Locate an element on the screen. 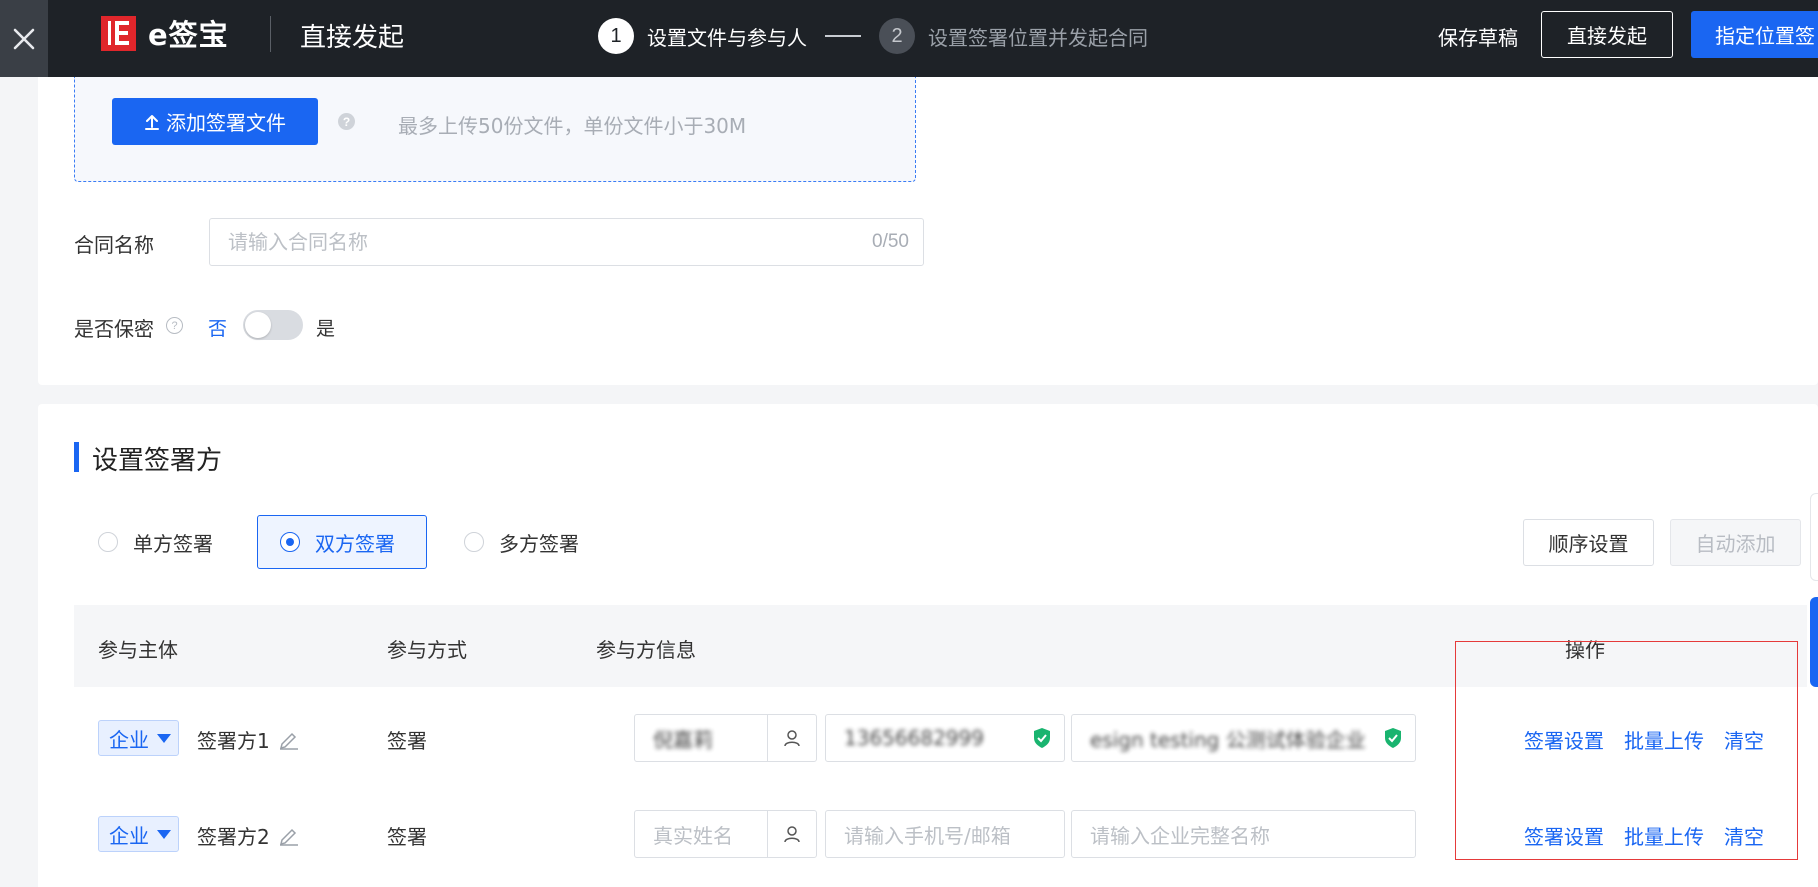 This screenshot has width=1818, height=887. mode-multi-label: 多方签署 is located at coordinates (539, 543).